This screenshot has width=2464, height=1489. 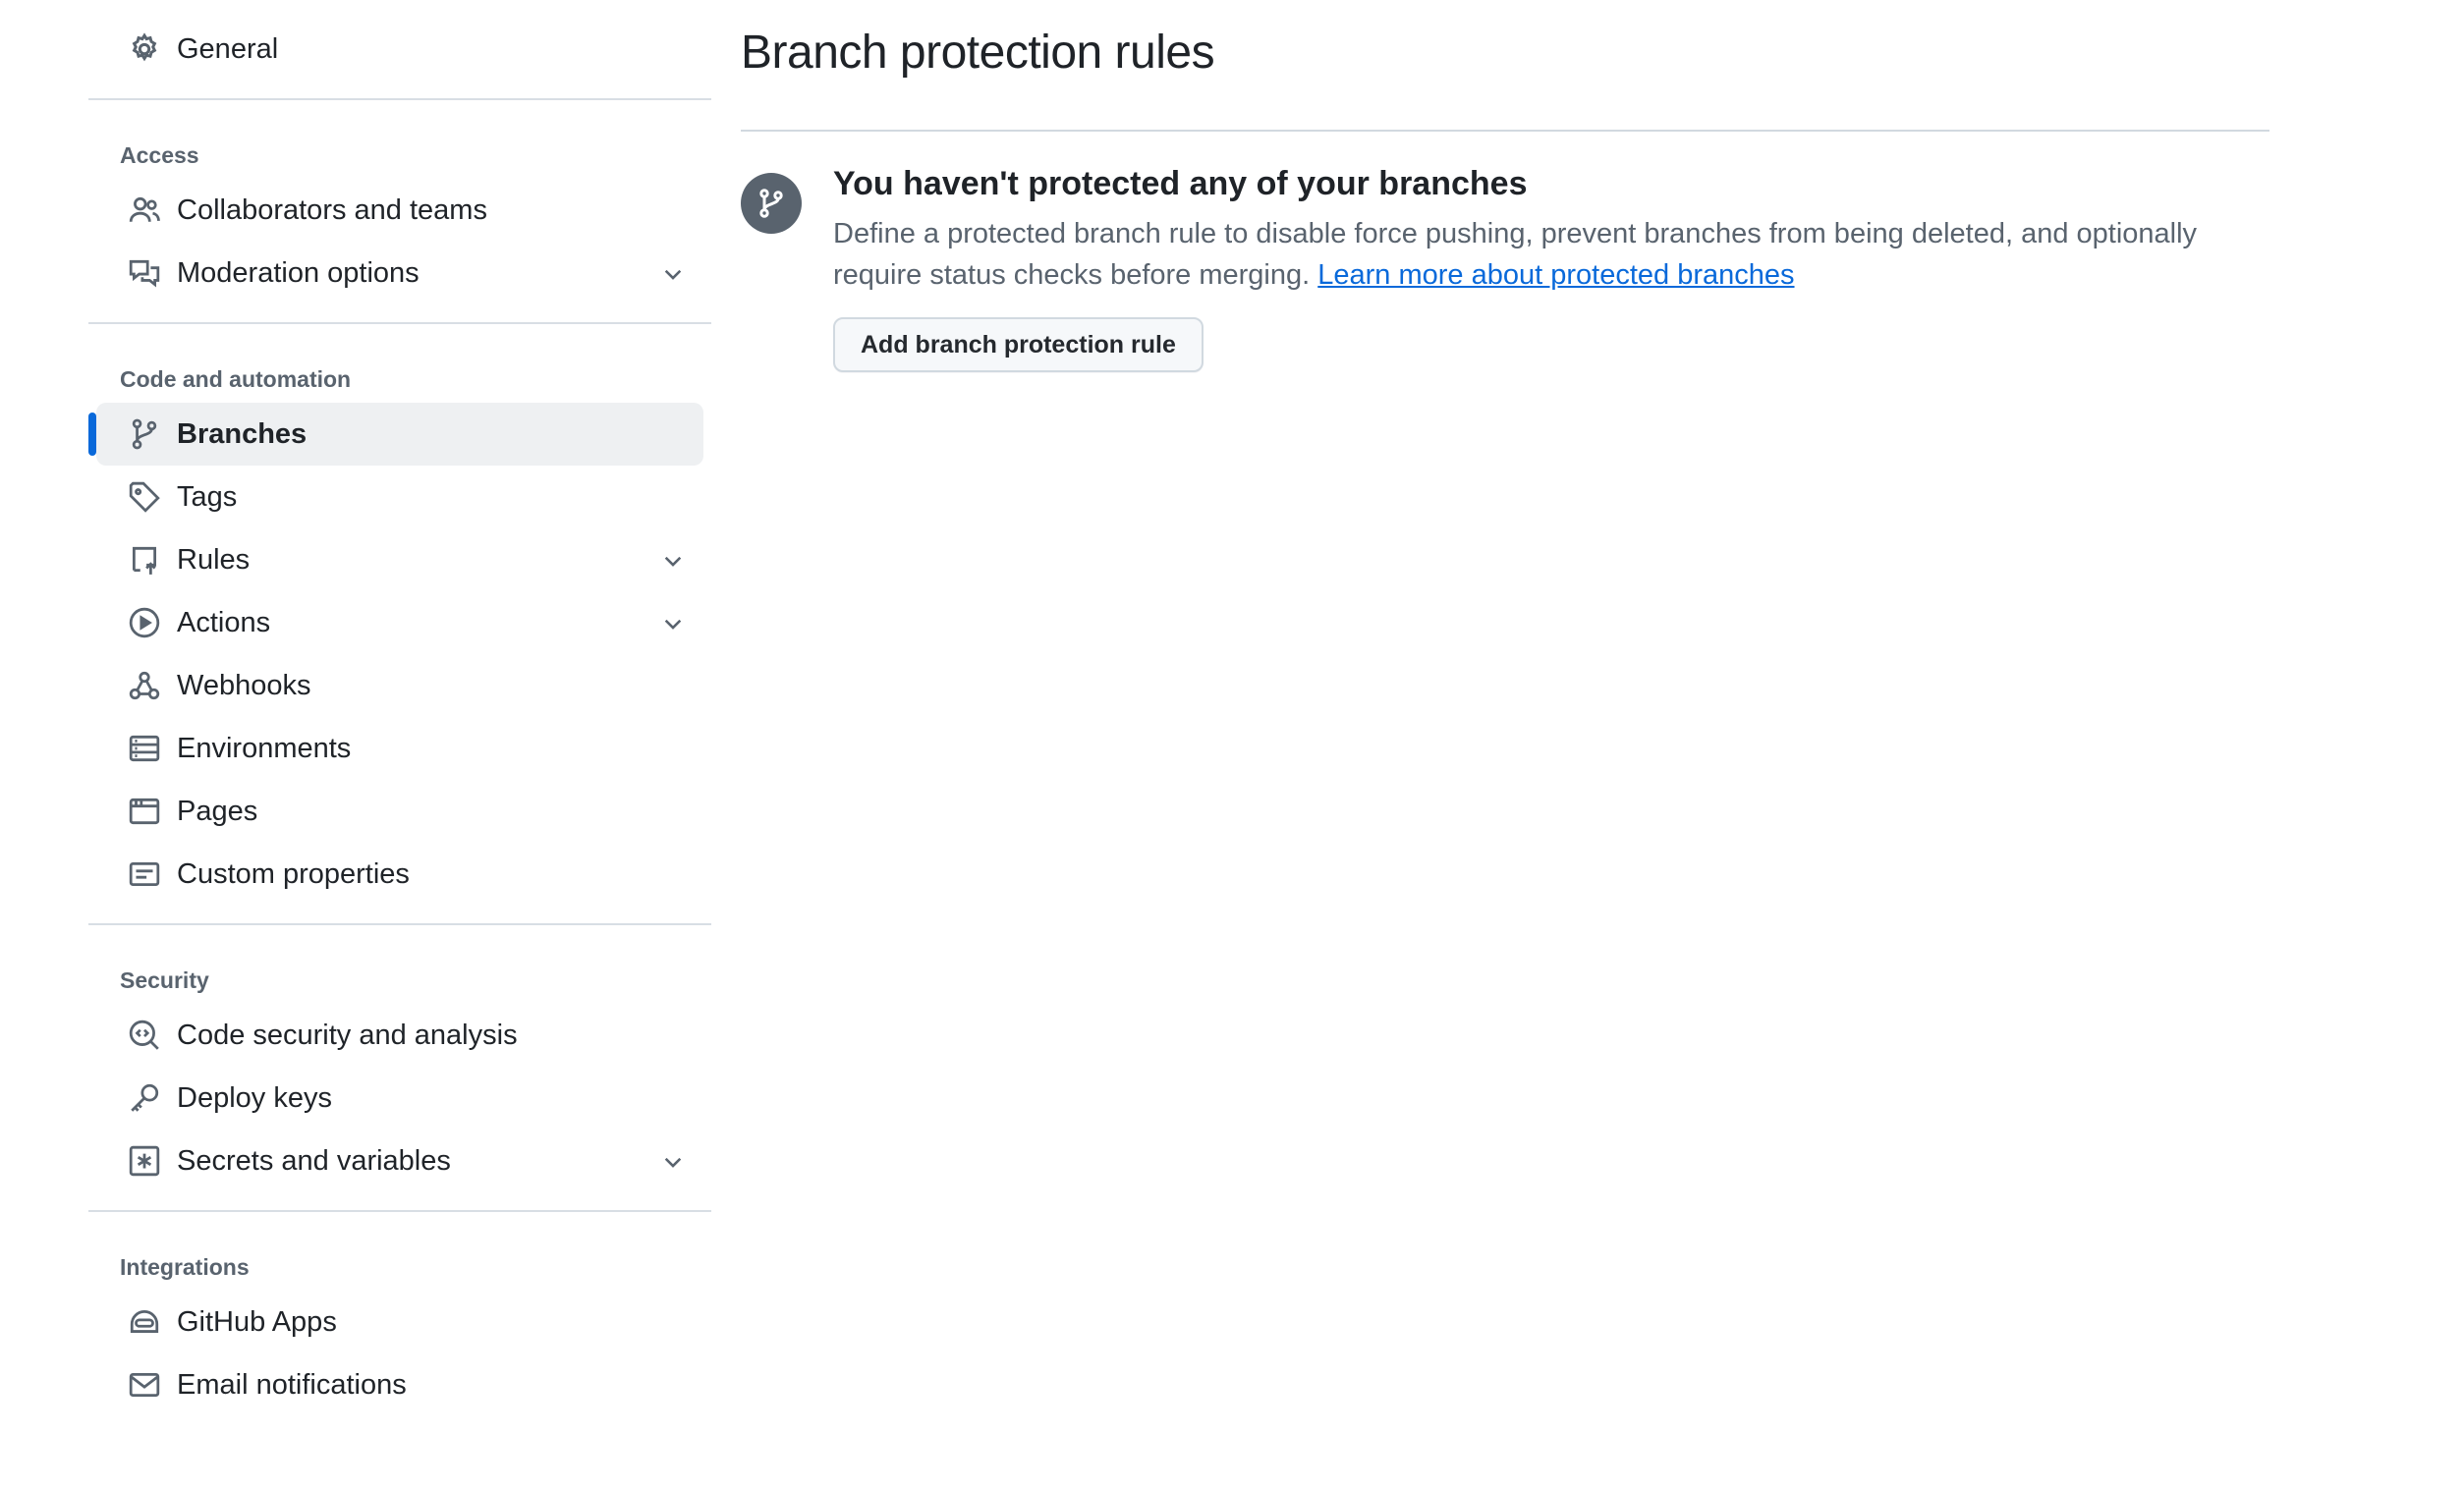 What do you see at coordinates (254, 1097) in the screenshot?
I see `sidebar-item-label: Deploy keys` at bounding box center [254, 1097].